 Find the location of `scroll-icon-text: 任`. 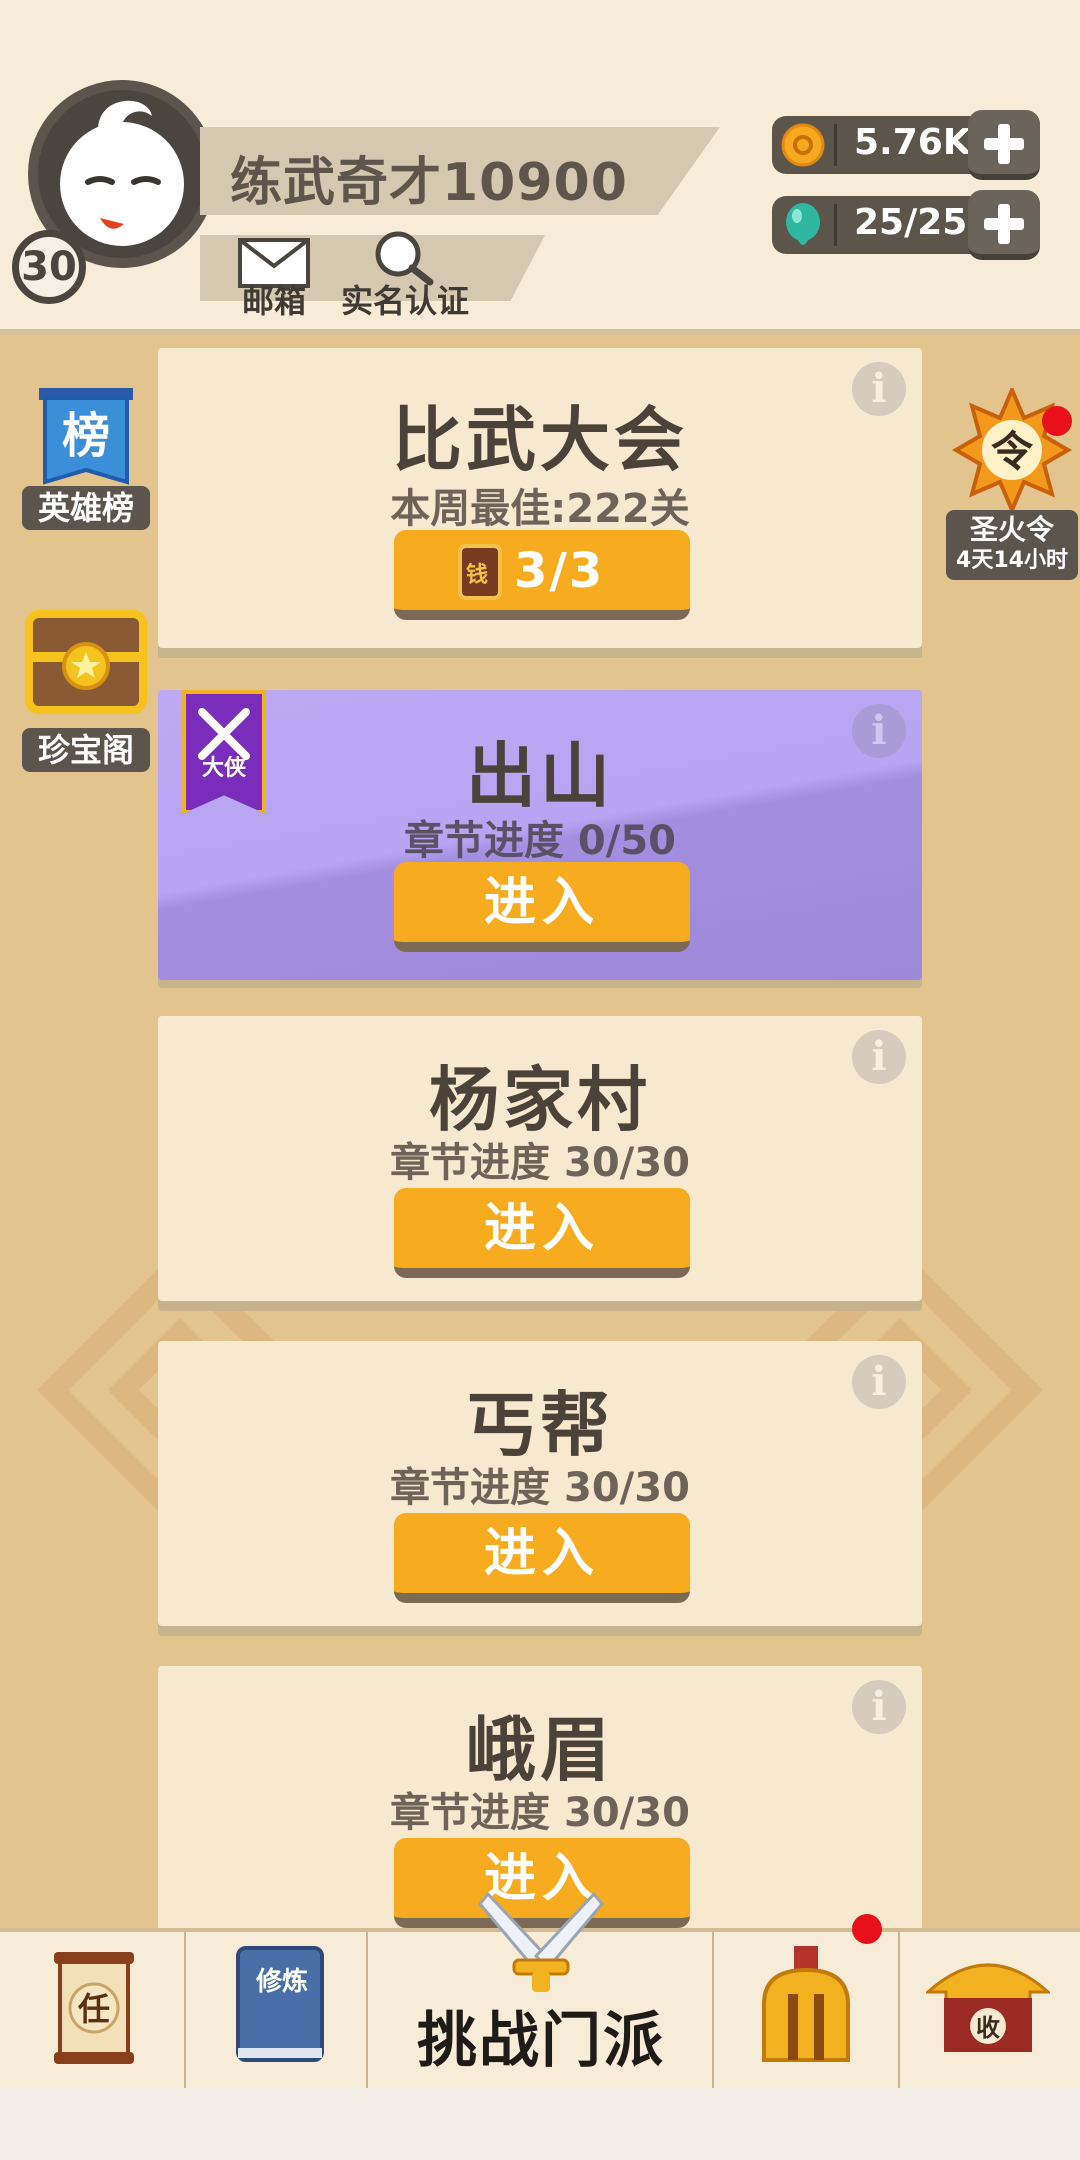

scroll-icon-text: 任 is located at coordinates (94, 2009).